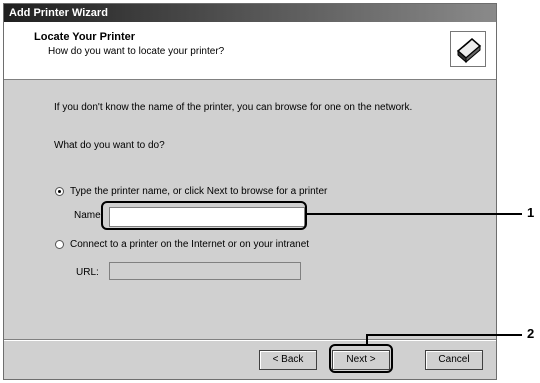  I want to click on question-text: What do you want to do?, so click(109, 145).